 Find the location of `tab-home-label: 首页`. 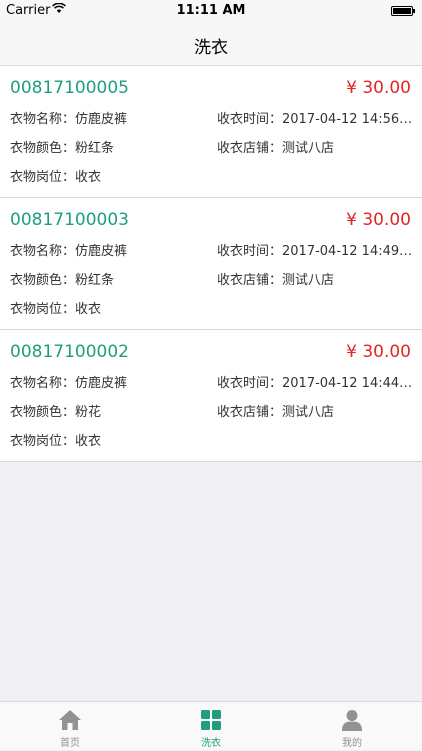

tab-home-label: 首页 is located at coordinates (70, 743).